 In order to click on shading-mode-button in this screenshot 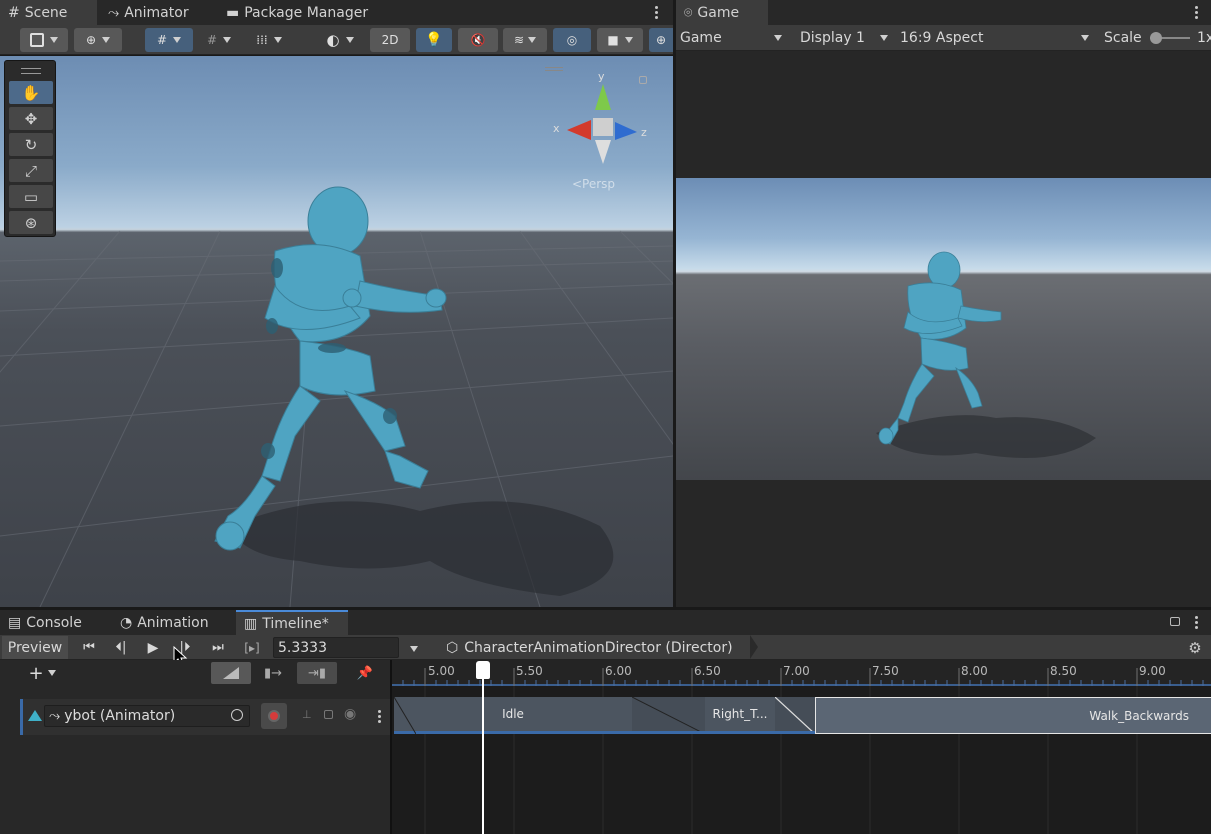, I will do `click(44, 40)`.